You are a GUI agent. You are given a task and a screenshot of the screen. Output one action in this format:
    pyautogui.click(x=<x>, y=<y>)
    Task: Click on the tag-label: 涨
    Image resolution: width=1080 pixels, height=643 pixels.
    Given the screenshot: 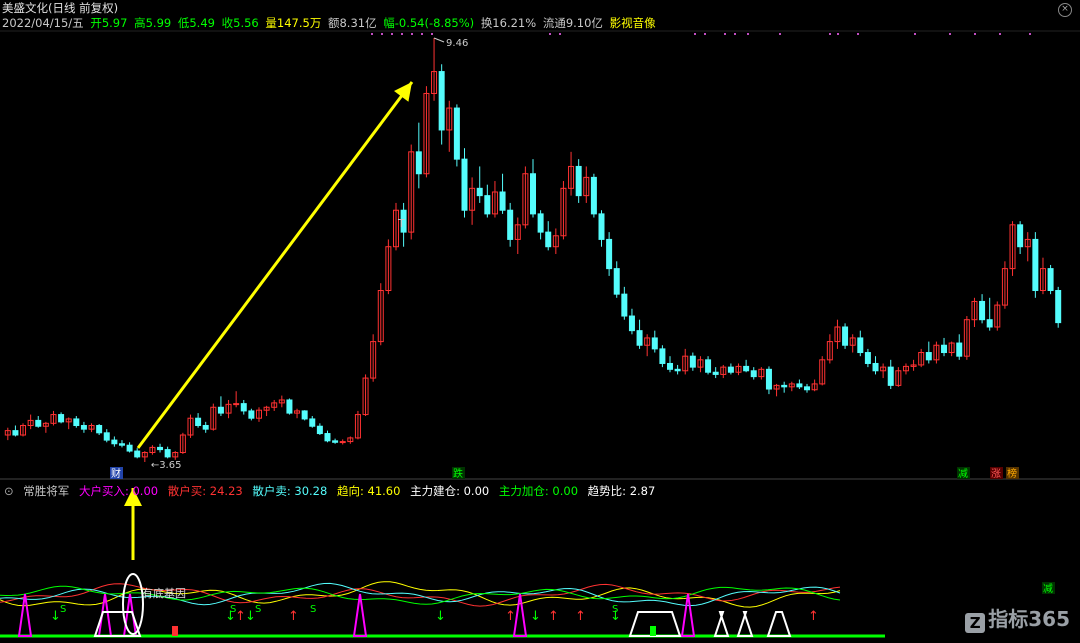 What is the action you would take?
    pyautogui.click(x=996, y=474)
    